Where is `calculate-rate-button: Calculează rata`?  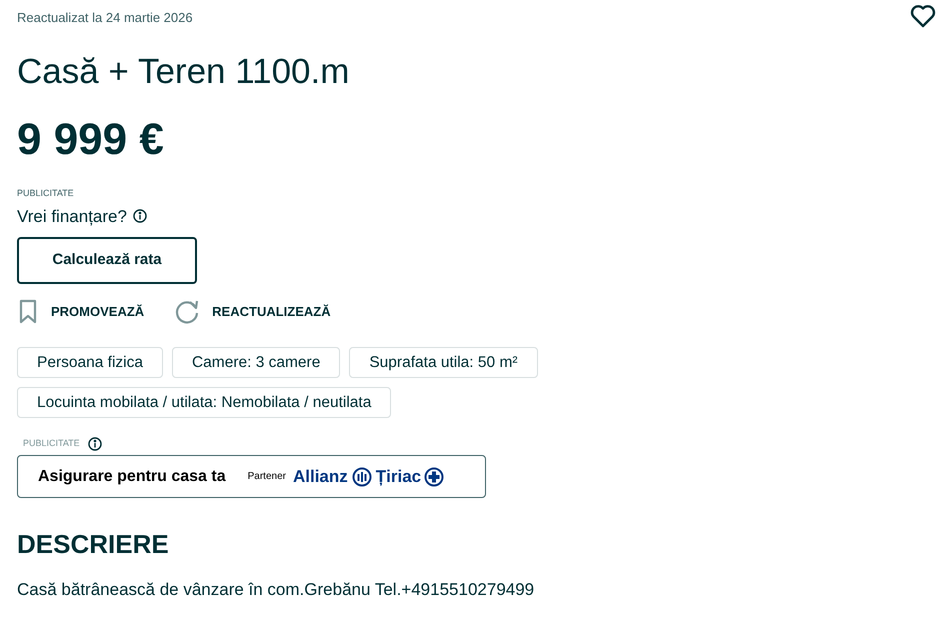
calculate-rate-button: Calculează rata is located at coordinates (107, 260).